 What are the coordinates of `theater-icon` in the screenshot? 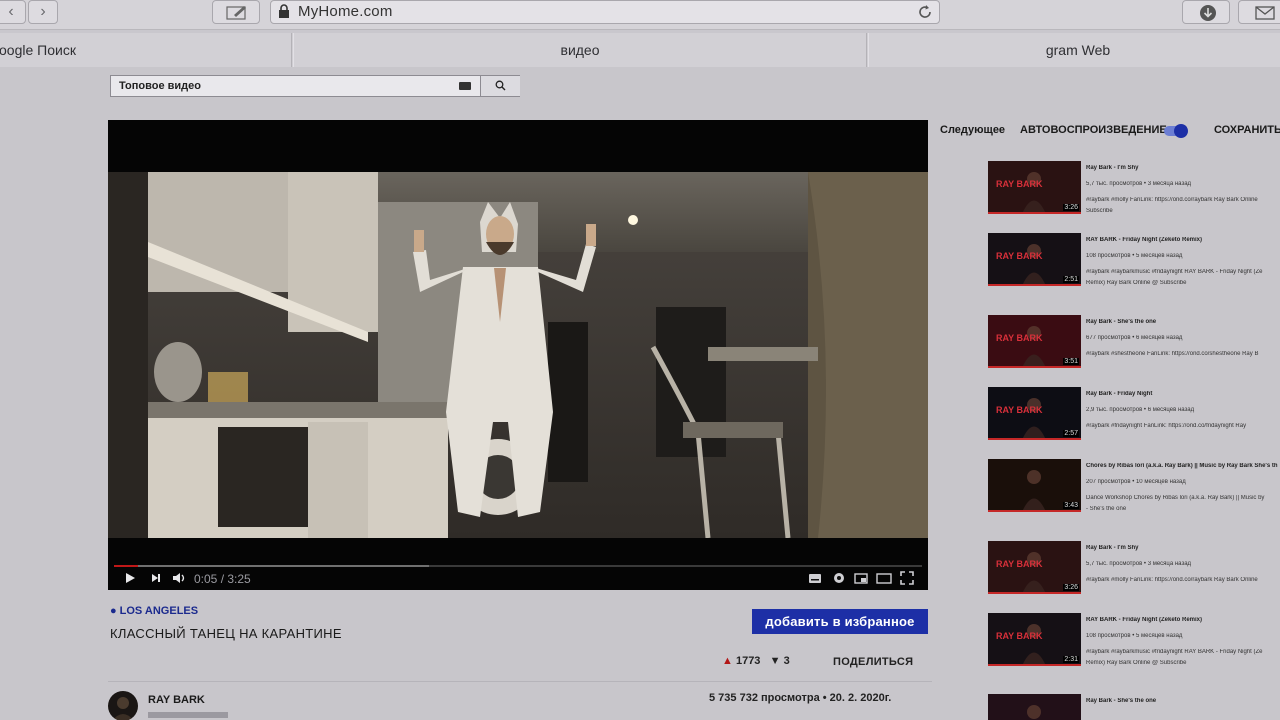 It's located at (884, 578).